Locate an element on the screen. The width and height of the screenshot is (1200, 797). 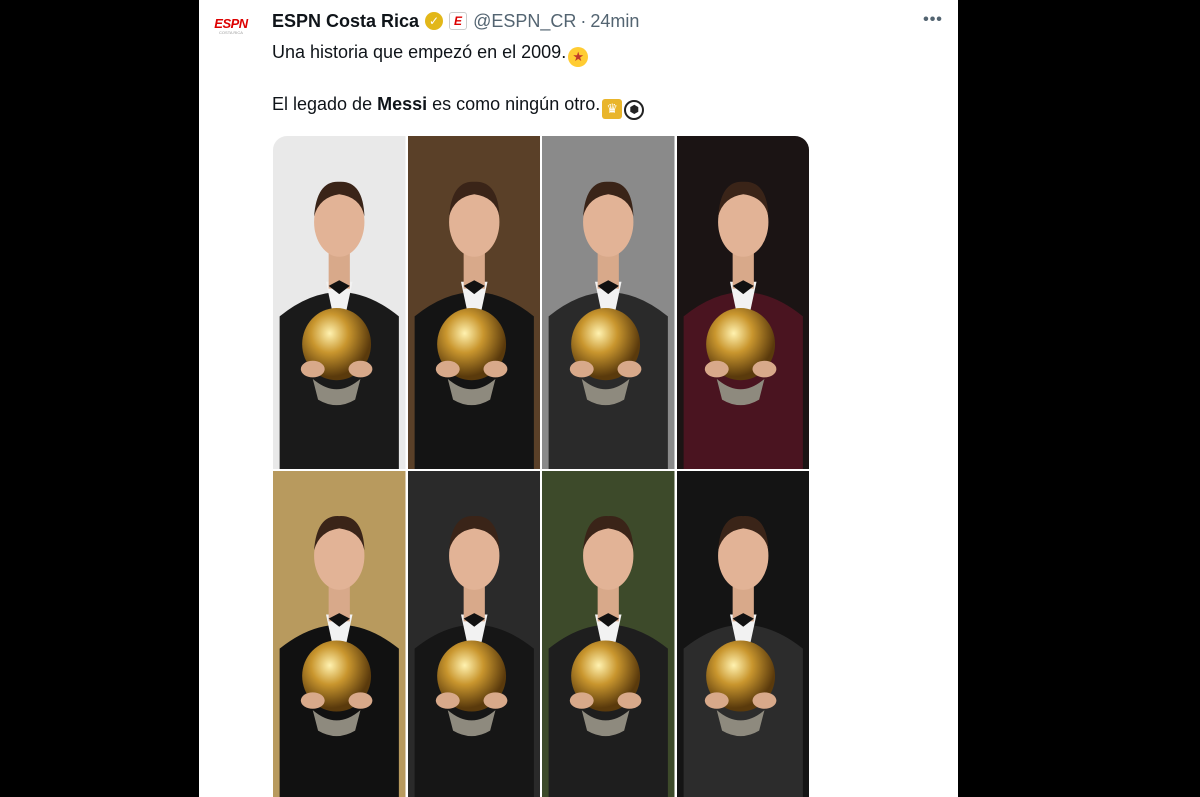
tweet-text-2-suffix: es como ningún otro. is located at coordinates (514, 104).